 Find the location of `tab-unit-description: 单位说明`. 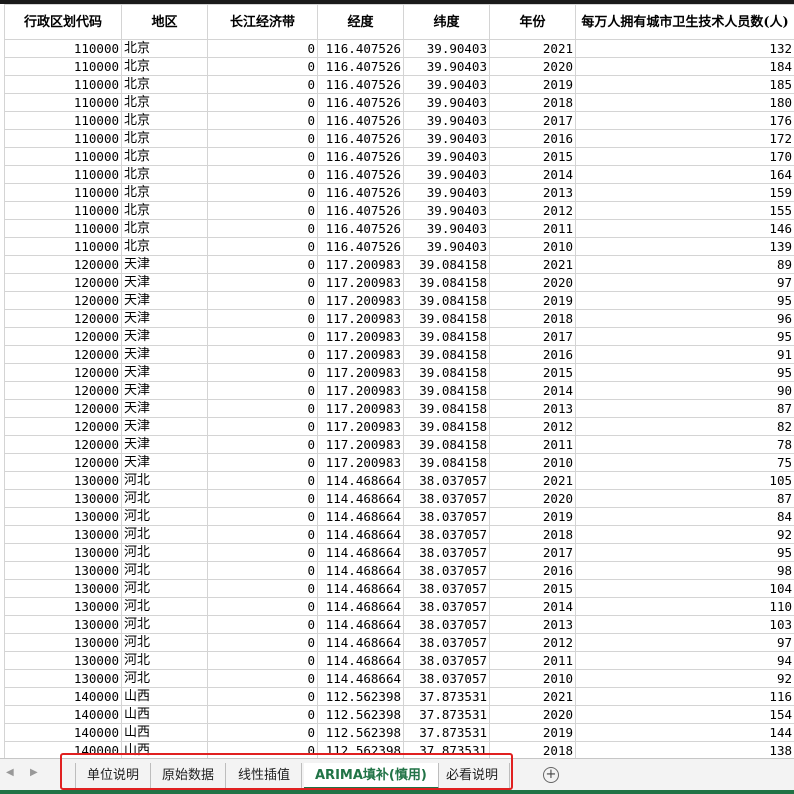

tab-unit-description: 单位说明 is located at coordinates (113, 776).